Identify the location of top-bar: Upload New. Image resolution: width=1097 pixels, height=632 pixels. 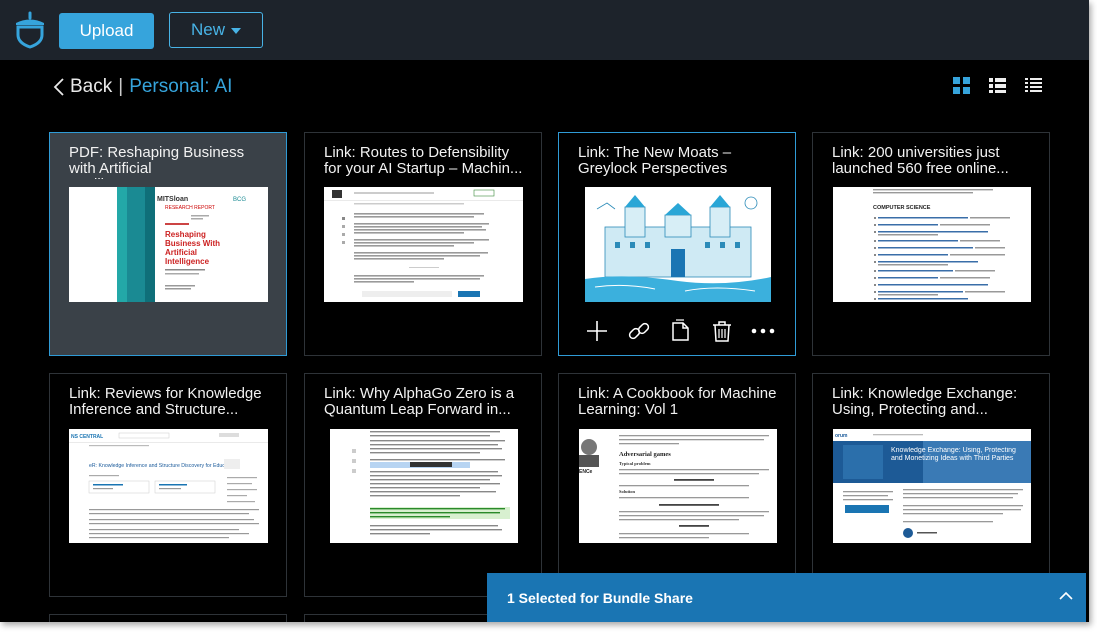
(544, 30).